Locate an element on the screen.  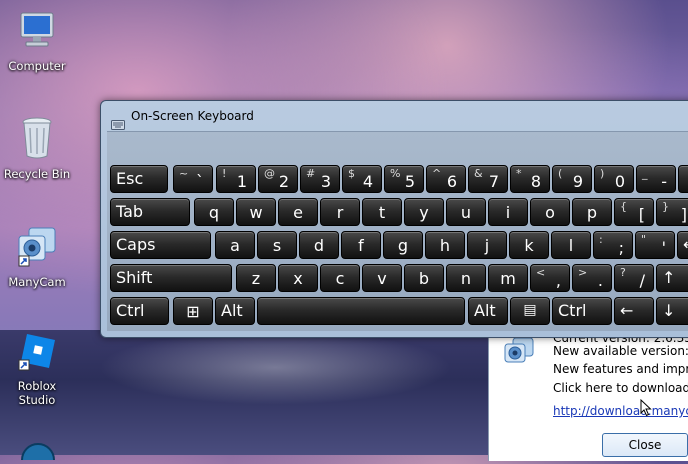
key-r: r is located at coordinates (340, 212).